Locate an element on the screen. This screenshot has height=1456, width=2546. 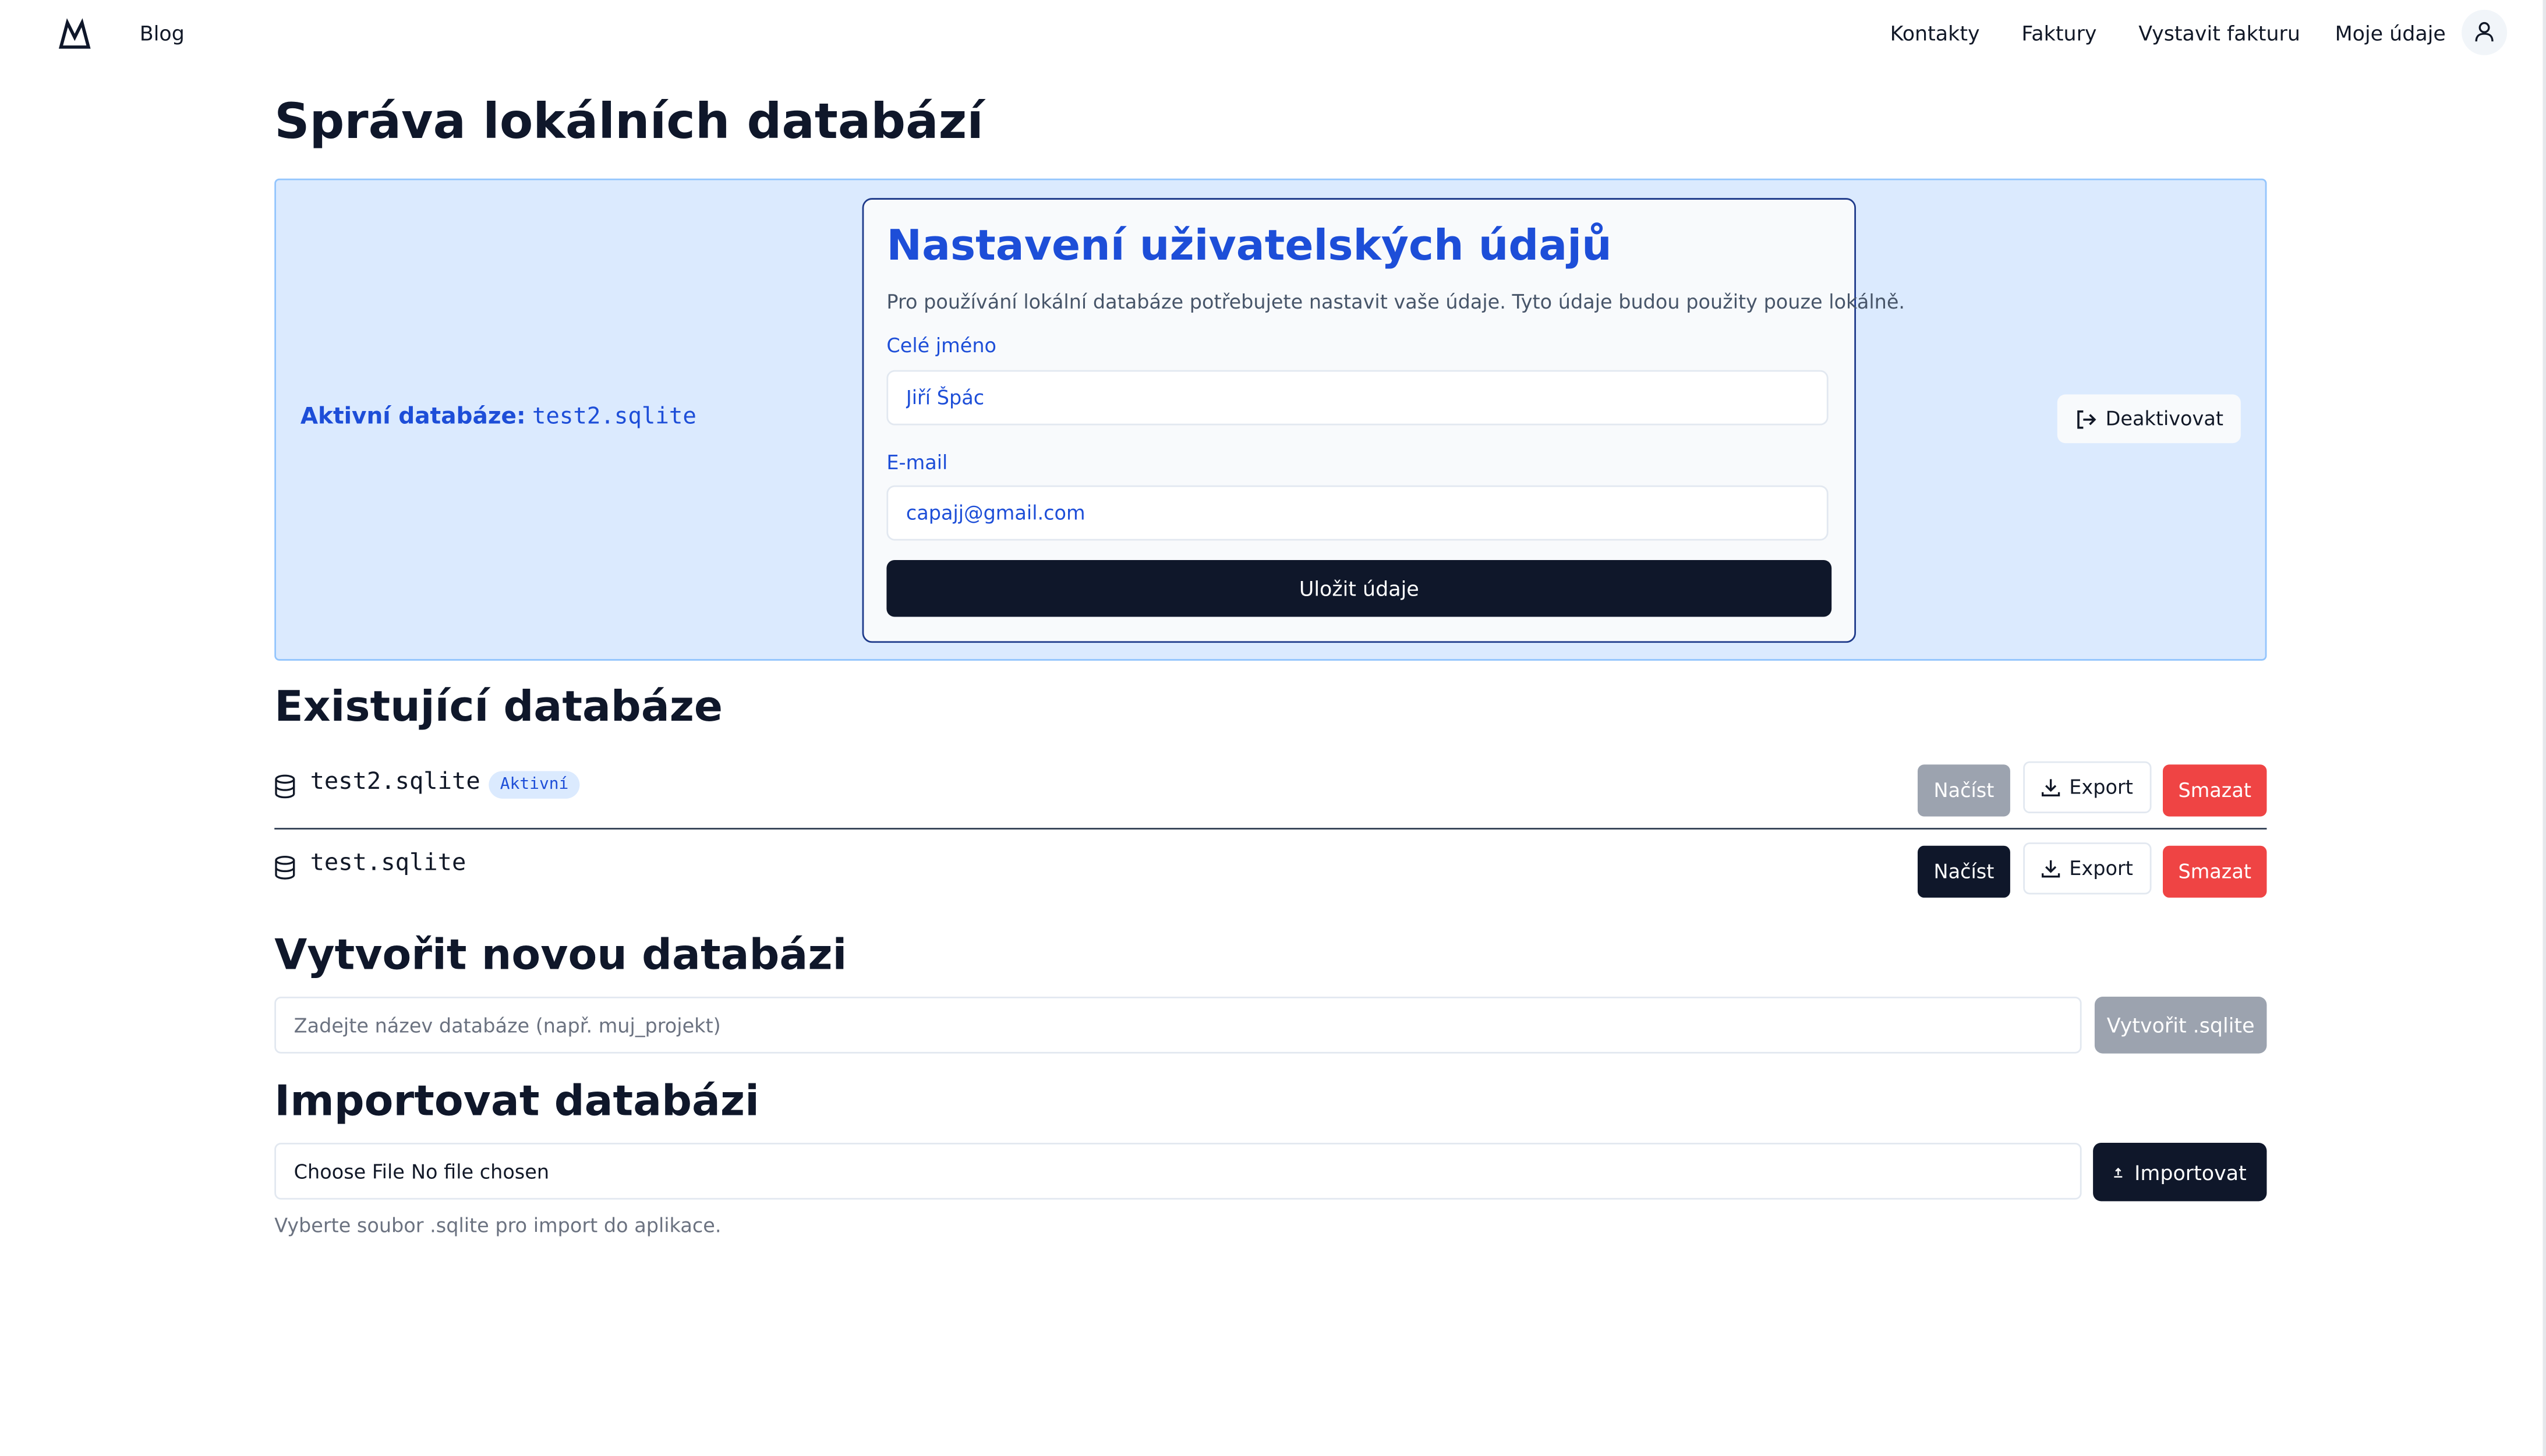
file-status: No file chosen is located at coordinates (480, 1171).